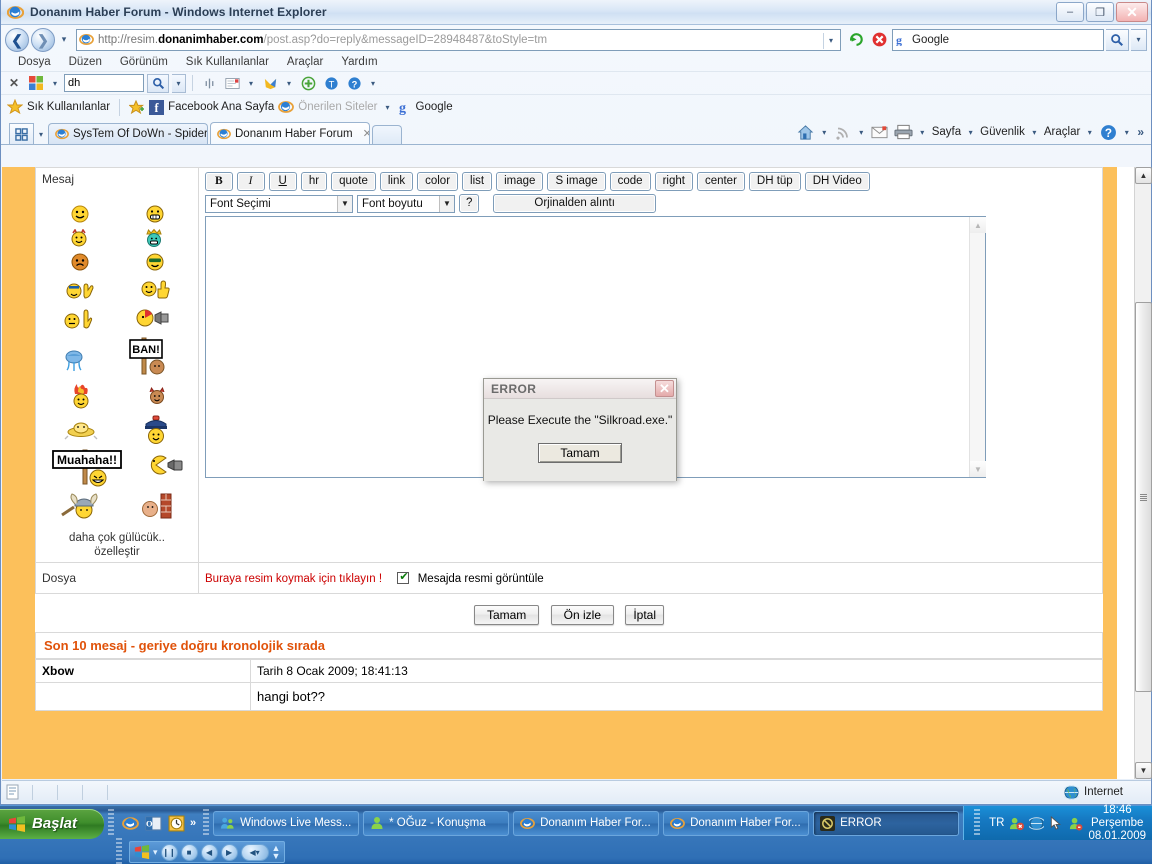  What do you see at coordinates (837, 181) in the screenshot?
I see `dh-video-button: DH Video` at bounding box center [837, 181].